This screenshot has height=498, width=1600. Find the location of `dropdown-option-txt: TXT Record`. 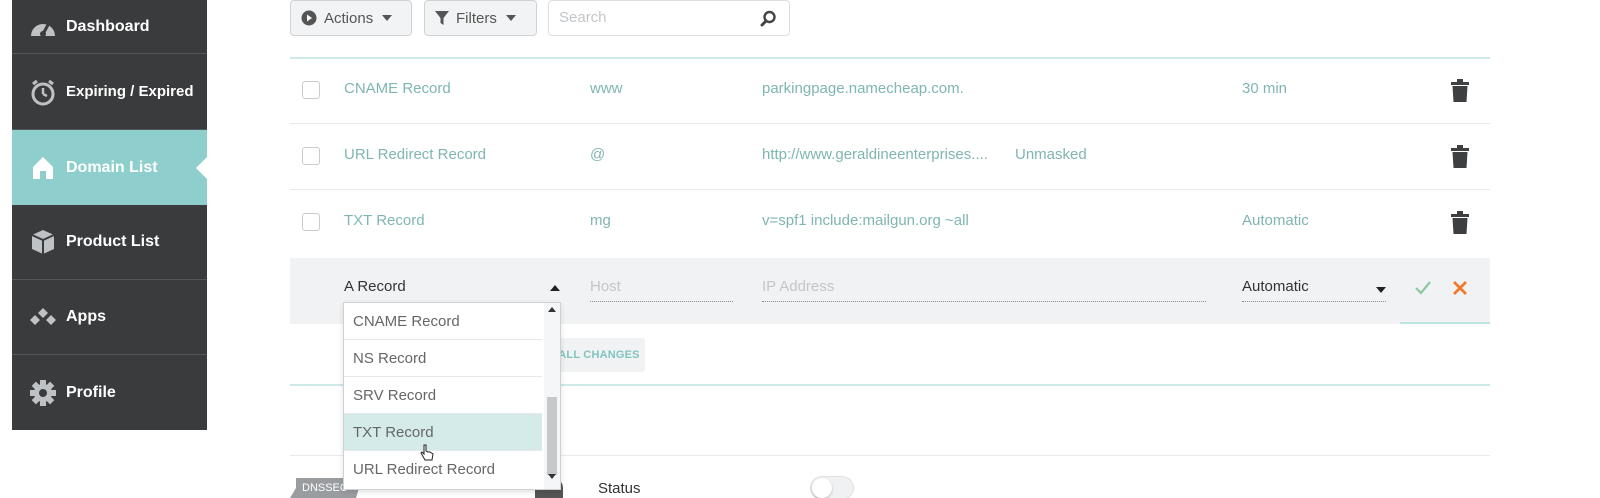

dropdown-option-txt: TXT Record is located at coordinates (443, 432).